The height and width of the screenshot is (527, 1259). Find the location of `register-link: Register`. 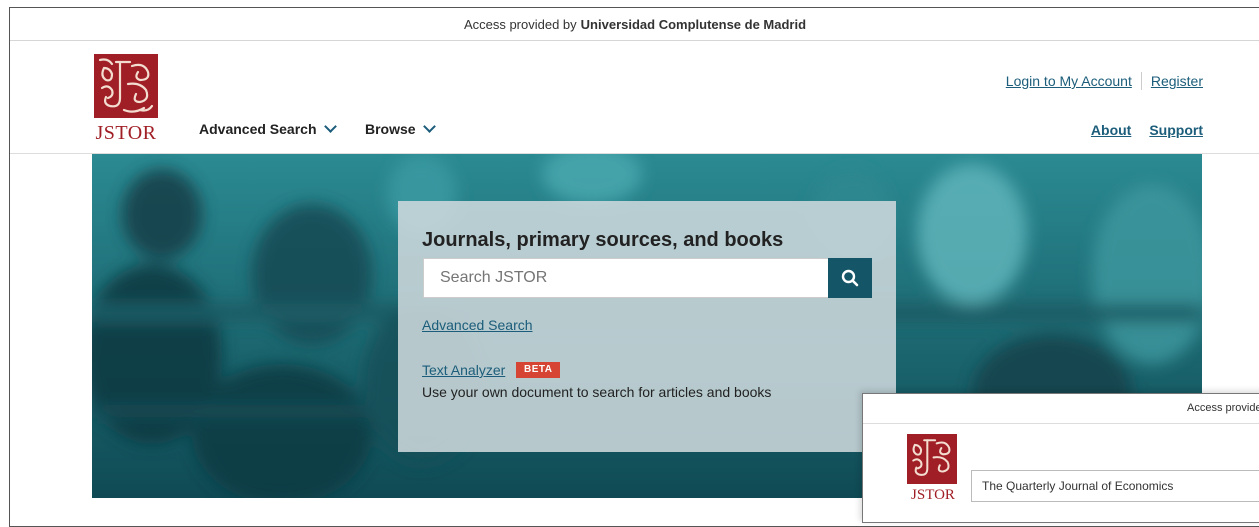

register-link: Register is located at coordinates (1177, 81).